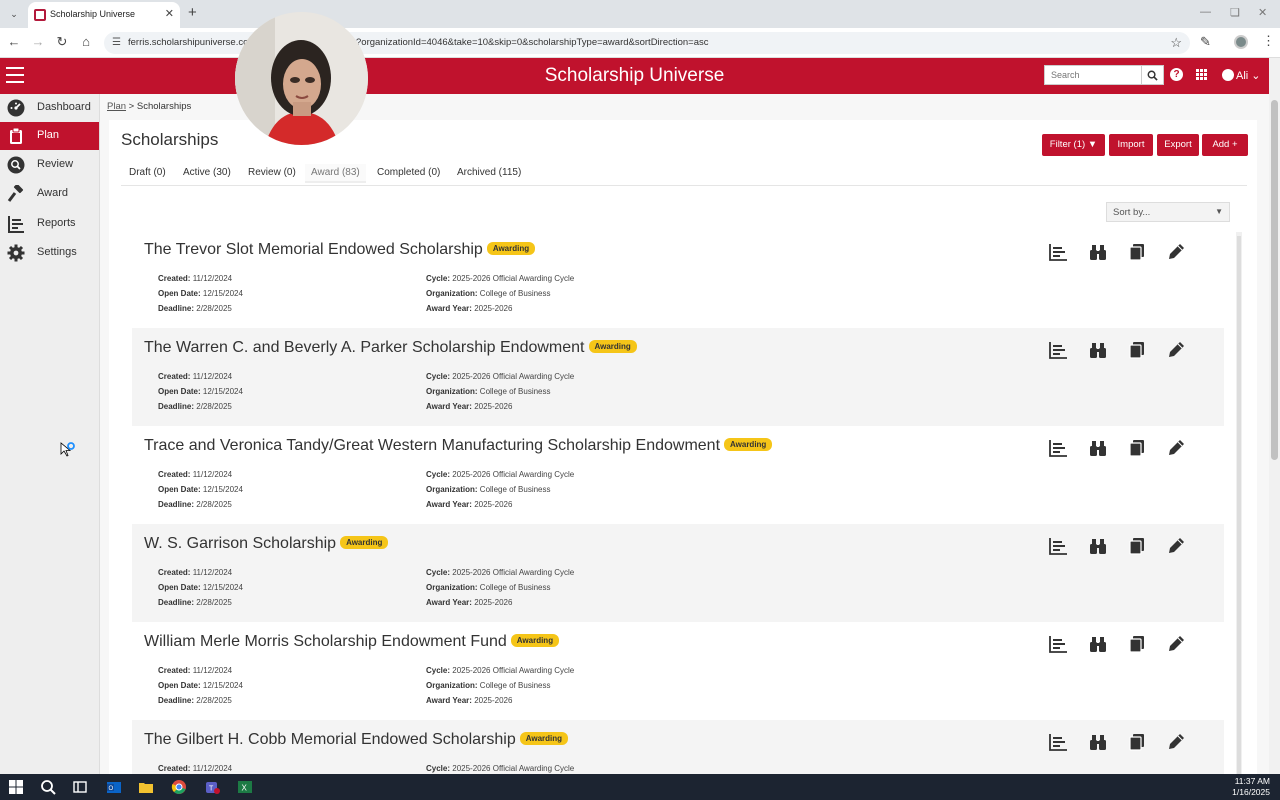  I want to click on tab-completed: Completed (0), so click(408, 172).